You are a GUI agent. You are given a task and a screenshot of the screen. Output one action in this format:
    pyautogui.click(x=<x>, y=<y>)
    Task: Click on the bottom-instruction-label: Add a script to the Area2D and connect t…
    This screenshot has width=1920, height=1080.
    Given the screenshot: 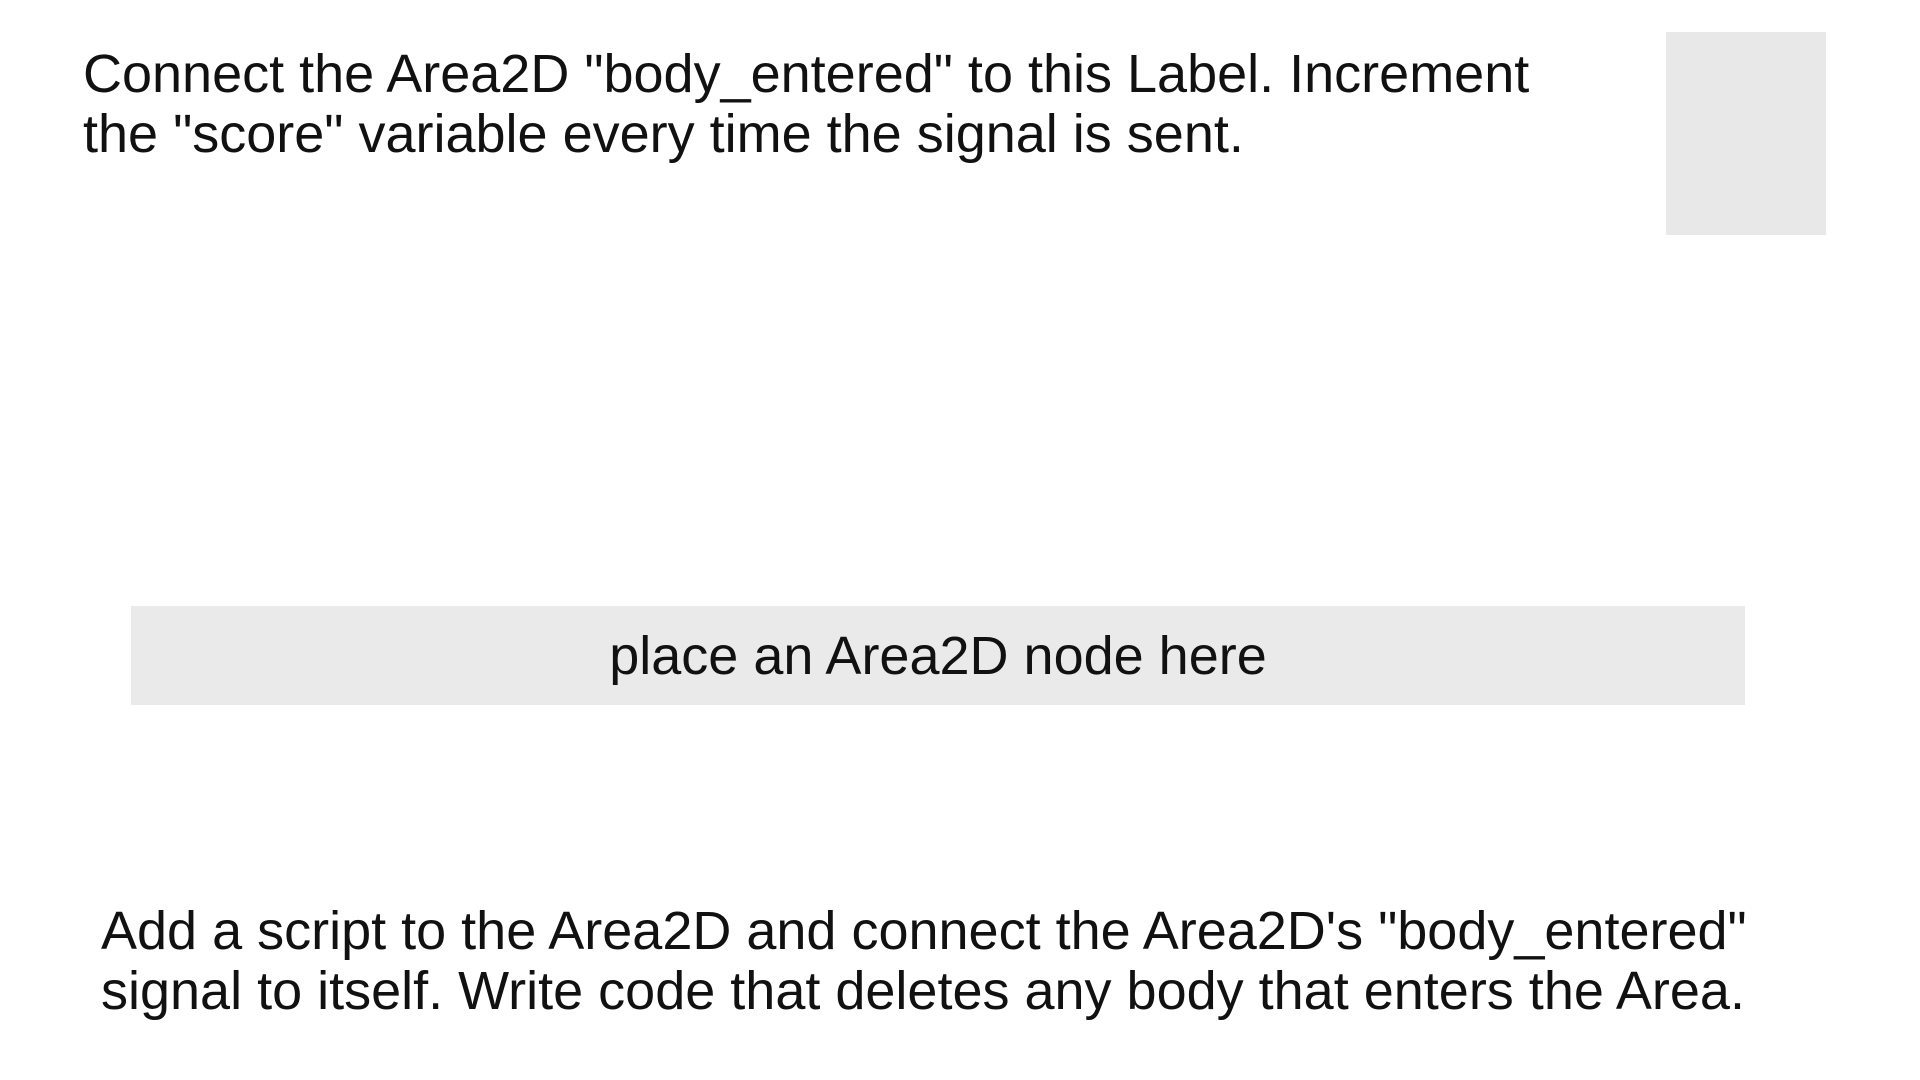 What is the action you would take?
    pyautogui.click(x=1001, y=961)
    